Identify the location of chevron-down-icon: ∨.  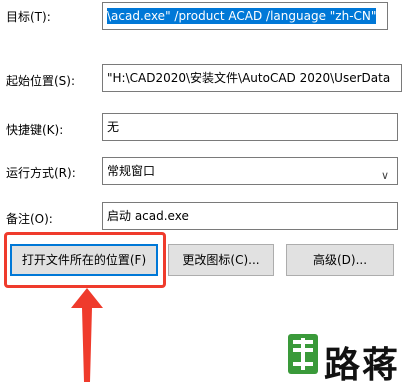
(384, 175).